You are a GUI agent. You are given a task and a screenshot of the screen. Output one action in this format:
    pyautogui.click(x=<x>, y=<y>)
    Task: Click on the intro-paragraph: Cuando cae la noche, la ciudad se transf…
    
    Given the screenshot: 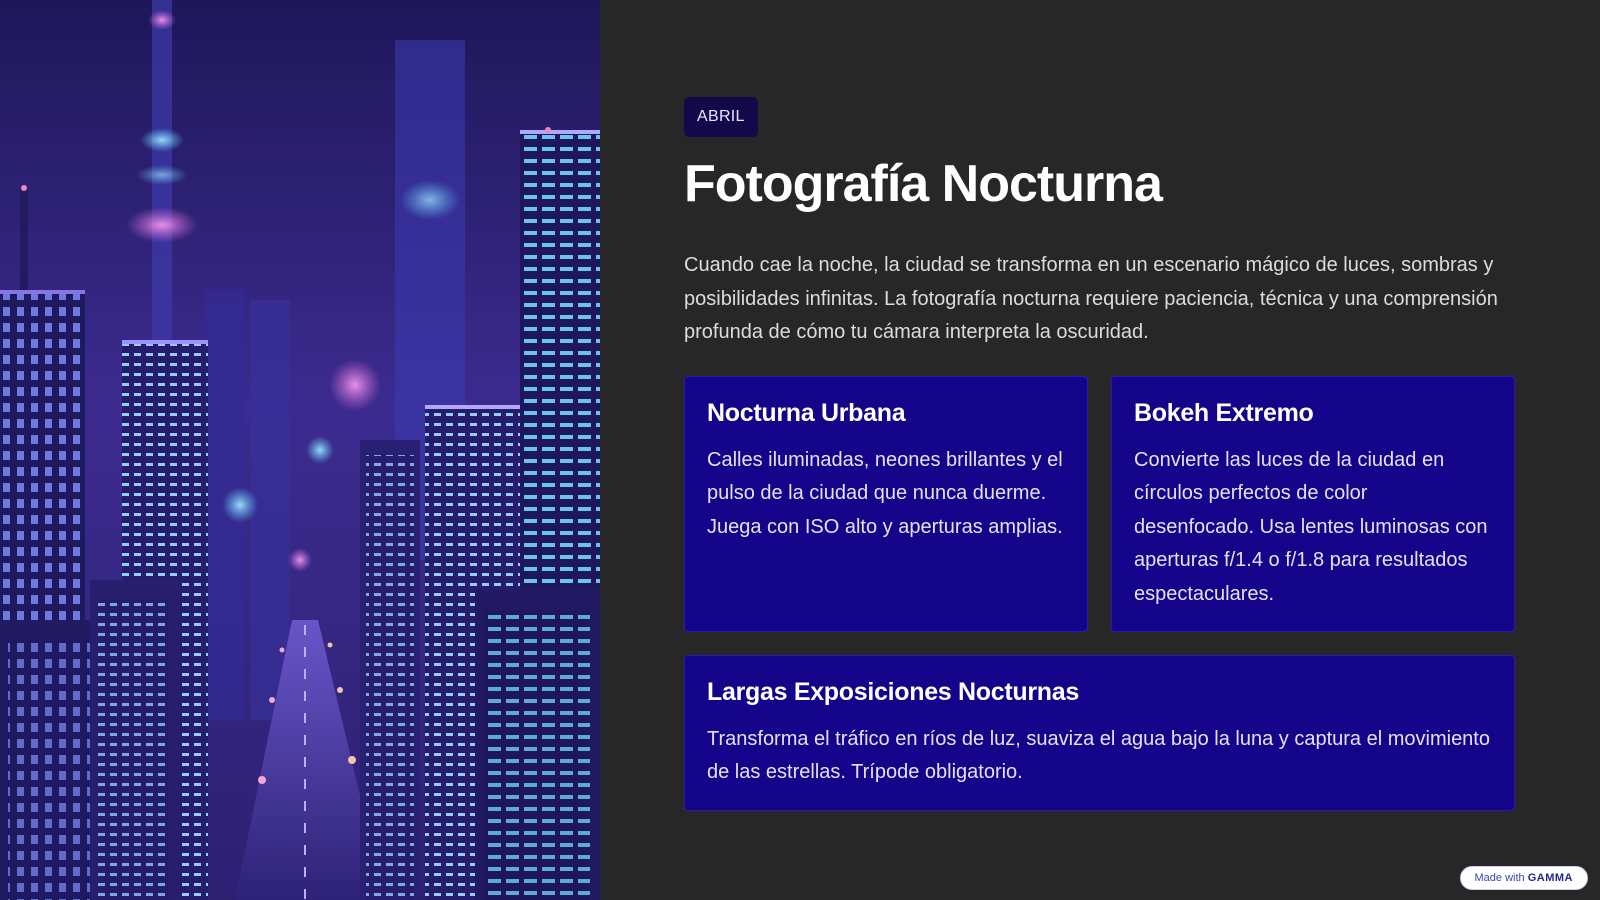 What is the action you would take?
    pyautogui.click(x=1091, y=298)
    